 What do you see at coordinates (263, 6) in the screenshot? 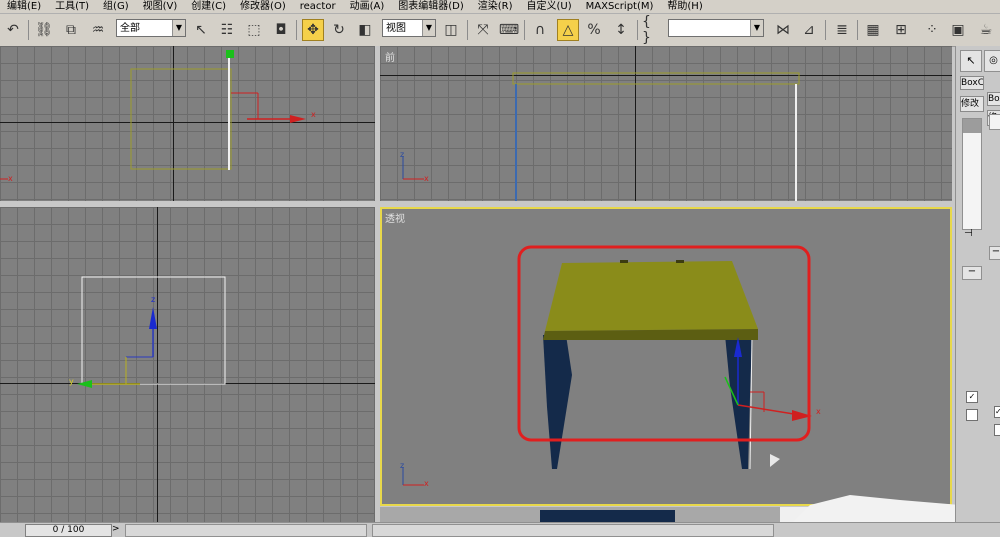
I see `menu-modifiers: 修改器(O)` at bounding box center [263, 6].